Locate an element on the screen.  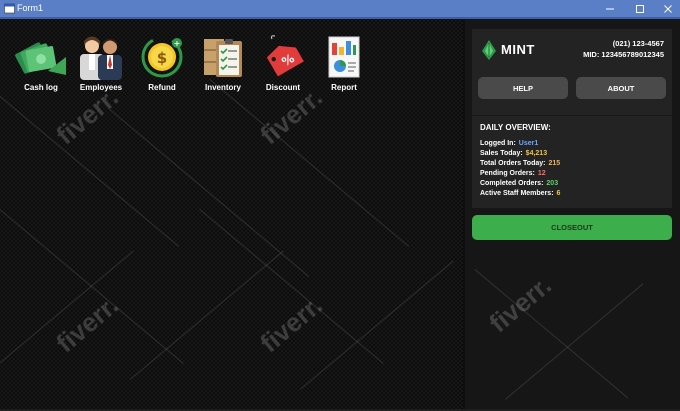
overview-row-sales: Sales Today: $4,213 is located at coordinates (513, 153).